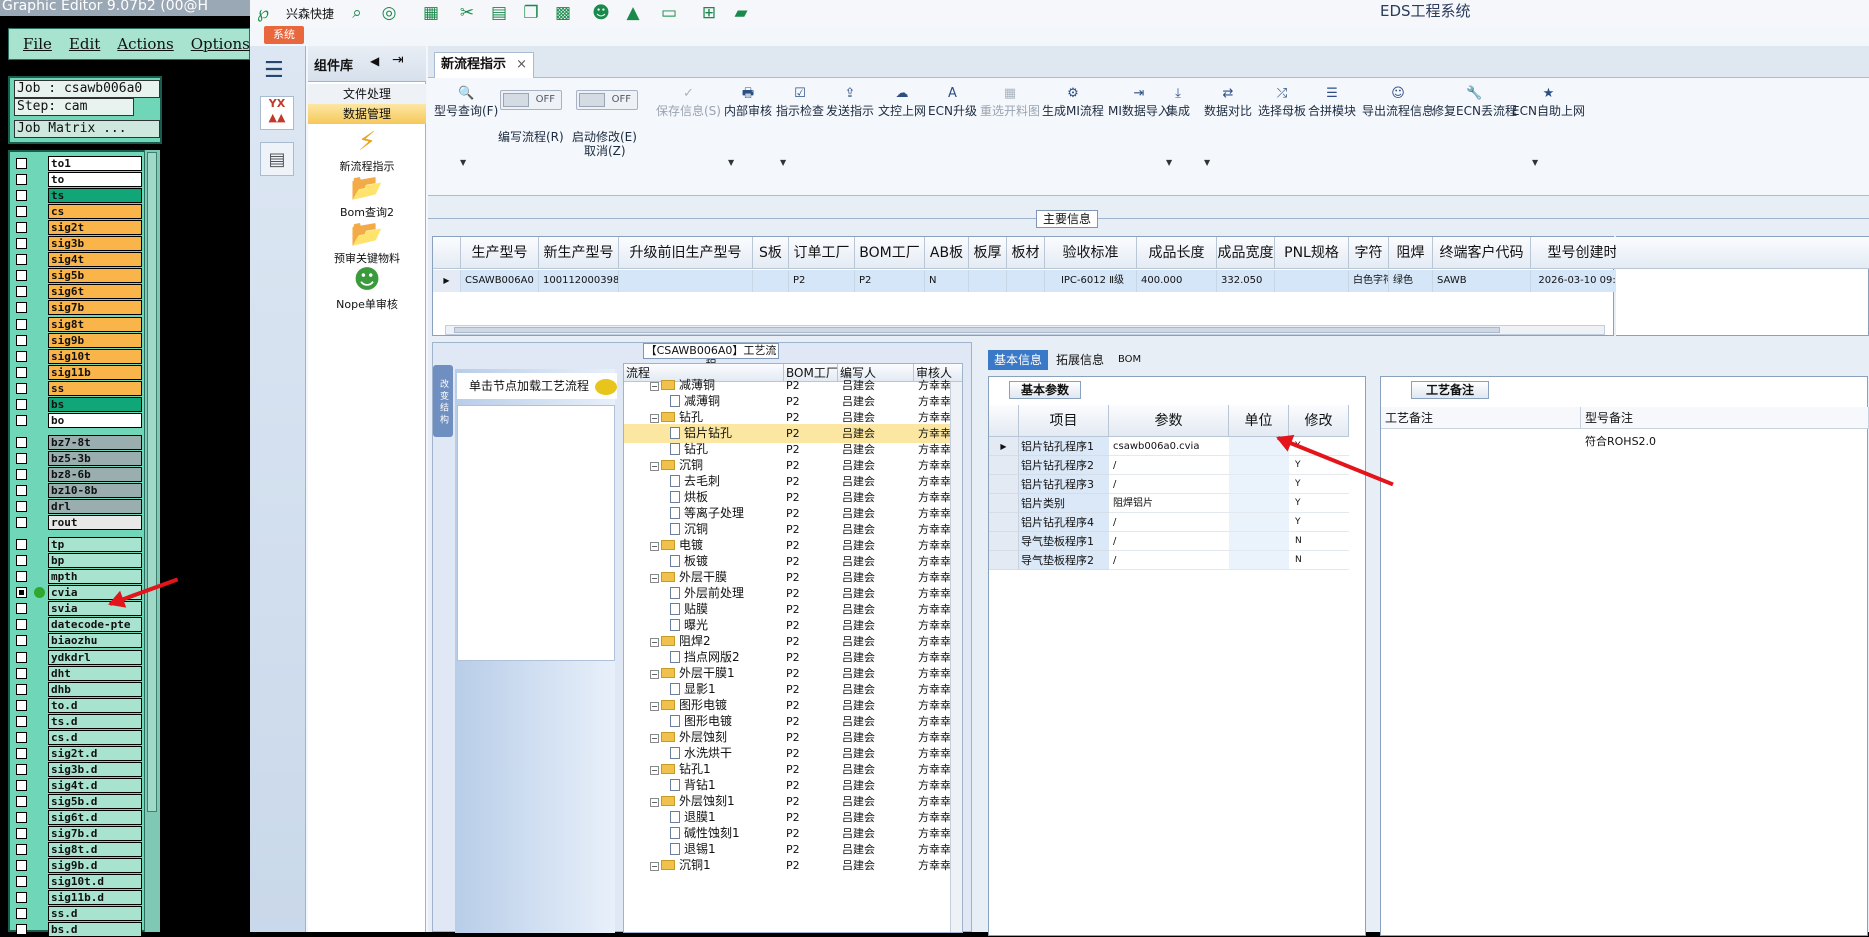 The width and height of the screenshot is (1869, 937). Describe the element at coordinates (76, 817) in the screenshot. I see `layer-row: sig6t.d` at that location.